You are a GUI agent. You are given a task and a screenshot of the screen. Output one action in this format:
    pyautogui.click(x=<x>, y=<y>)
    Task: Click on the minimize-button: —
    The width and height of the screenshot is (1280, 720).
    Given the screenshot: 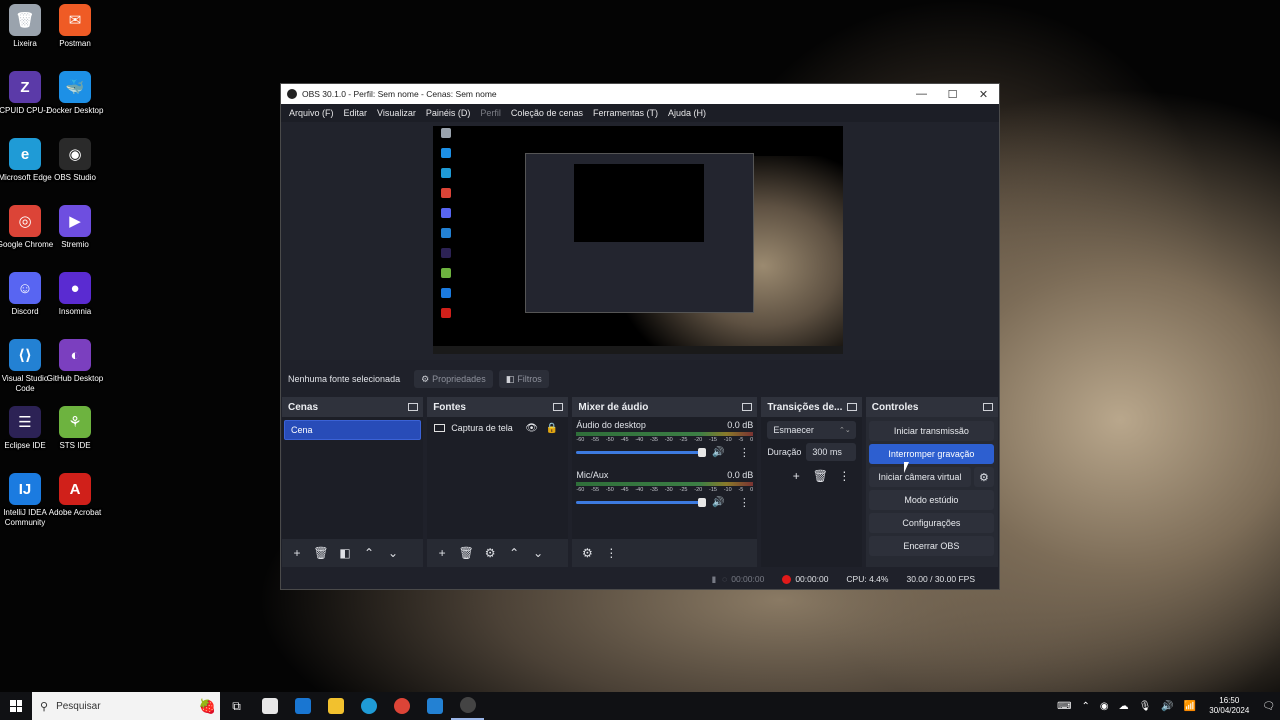 What is the action you would take?
    pyautogui.click(x=921, y=94)
    